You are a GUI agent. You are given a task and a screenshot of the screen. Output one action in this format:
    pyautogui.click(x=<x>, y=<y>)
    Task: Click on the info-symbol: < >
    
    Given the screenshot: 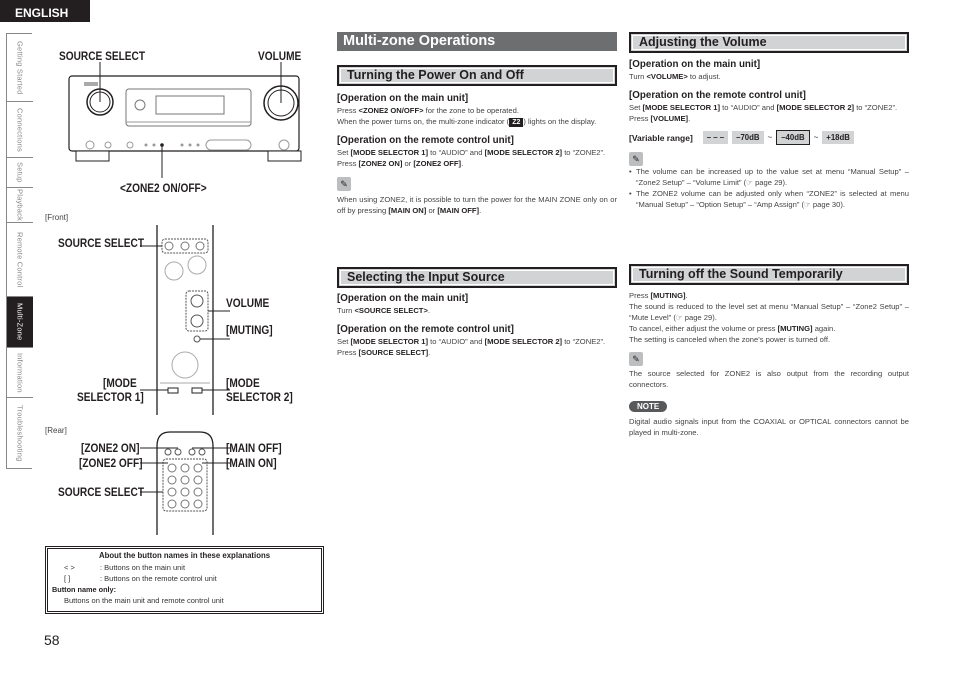 What is the action you would take?
    pyautogui.click(x=69, y=567)
    